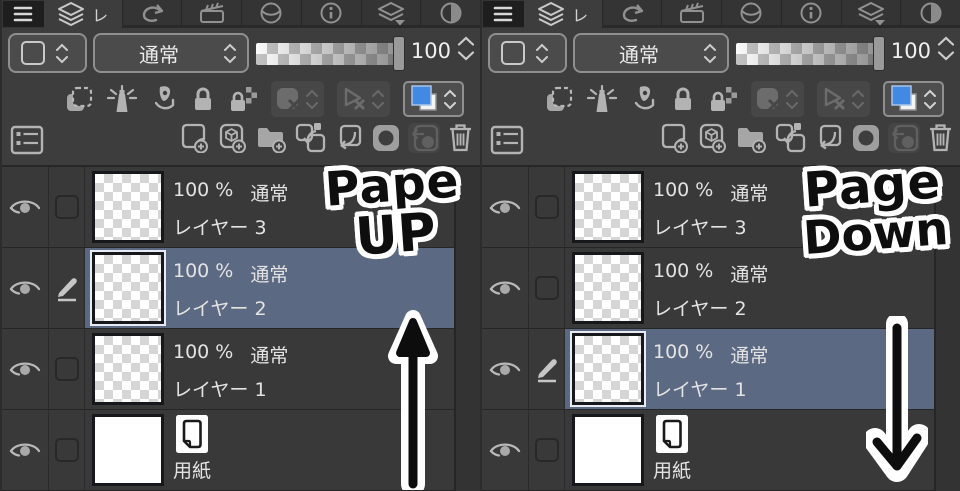  I want to click on layer-row: 100 % 通常 レイヤー 2, so click(228, 288).